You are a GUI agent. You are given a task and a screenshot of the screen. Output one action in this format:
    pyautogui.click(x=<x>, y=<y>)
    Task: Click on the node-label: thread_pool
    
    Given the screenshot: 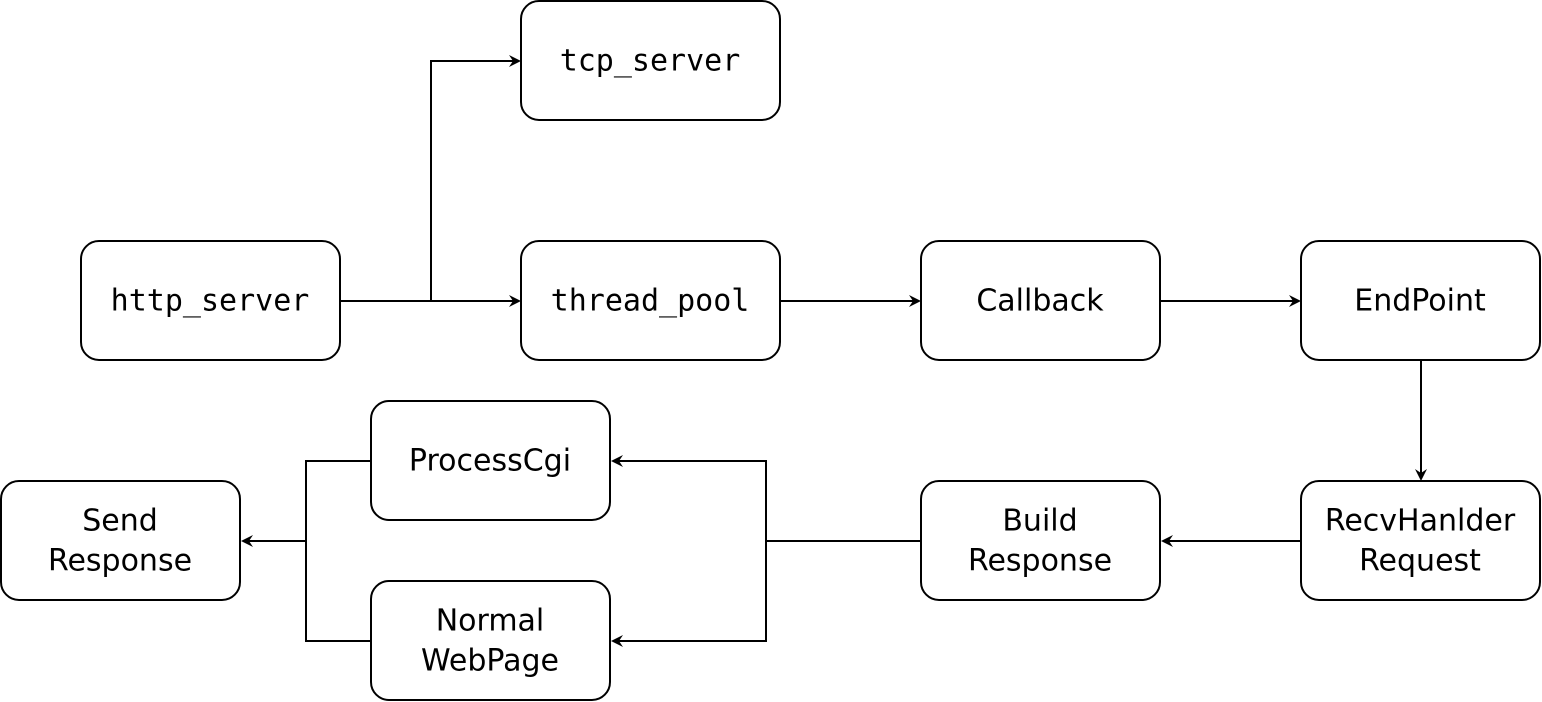 What is the action you would take?
    pyautogui.click(x=650, y=301)
    